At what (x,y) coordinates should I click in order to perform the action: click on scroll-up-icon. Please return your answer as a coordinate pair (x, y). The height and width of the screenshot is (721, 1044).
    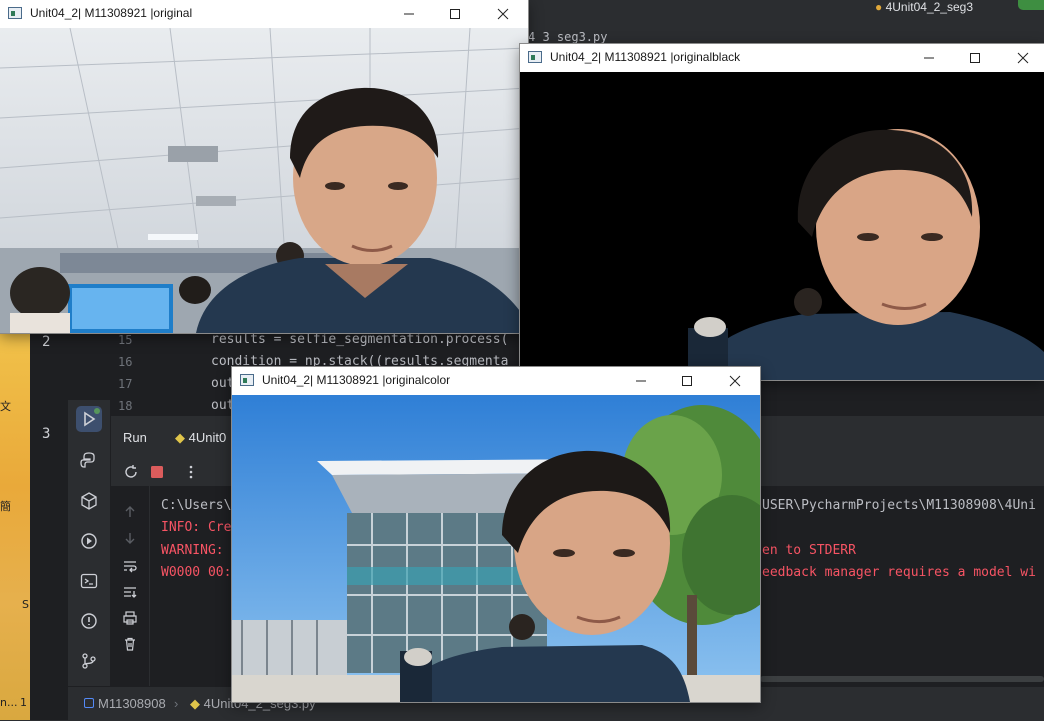
    Looking at the image, I should click on (130, 512).